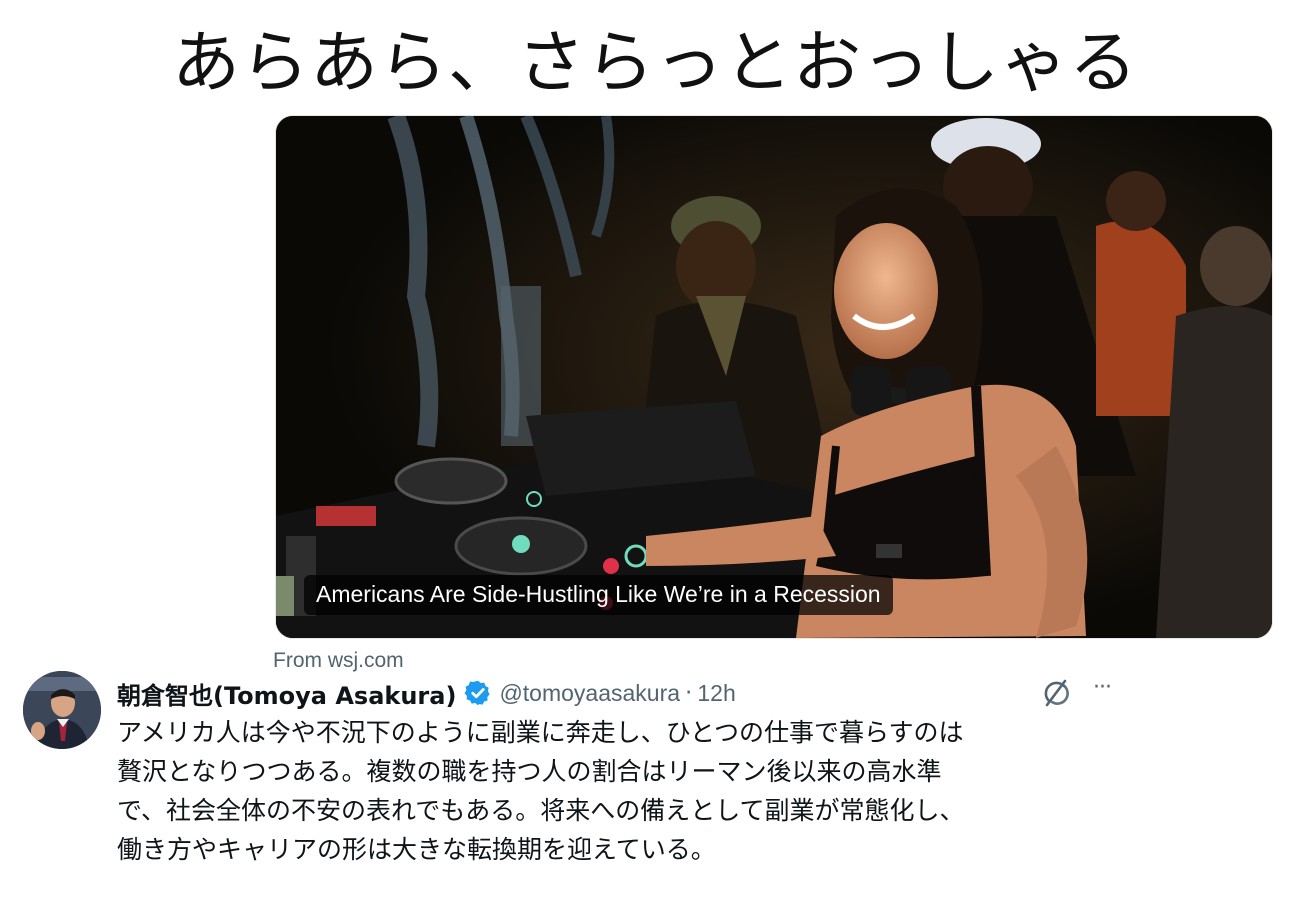  Describe the element at coordinates (286, 693) in the screenshot. I see `display-name: 朝倉智也(Tomoya Asakura)` at that location.